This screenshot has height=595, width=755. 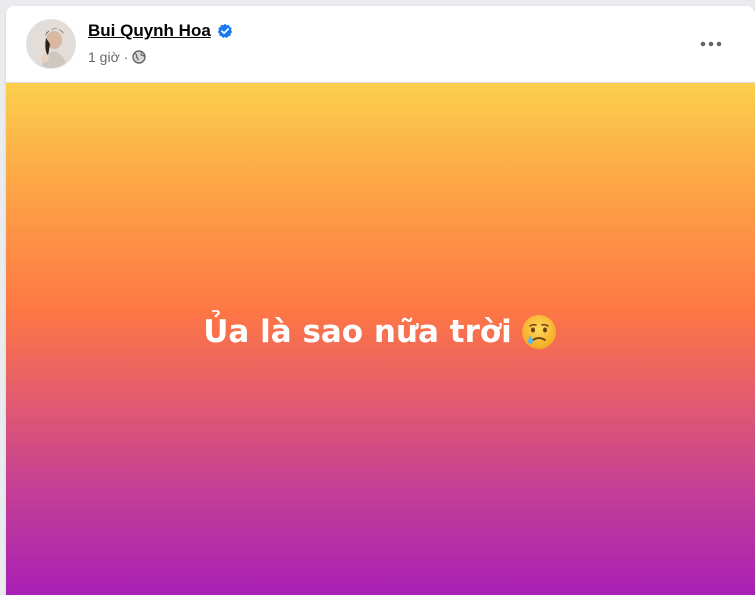 What do you see at coordinates (539, 332) in the screenshot?
I see `crying-face-icon` at bounding box center [539, 332].